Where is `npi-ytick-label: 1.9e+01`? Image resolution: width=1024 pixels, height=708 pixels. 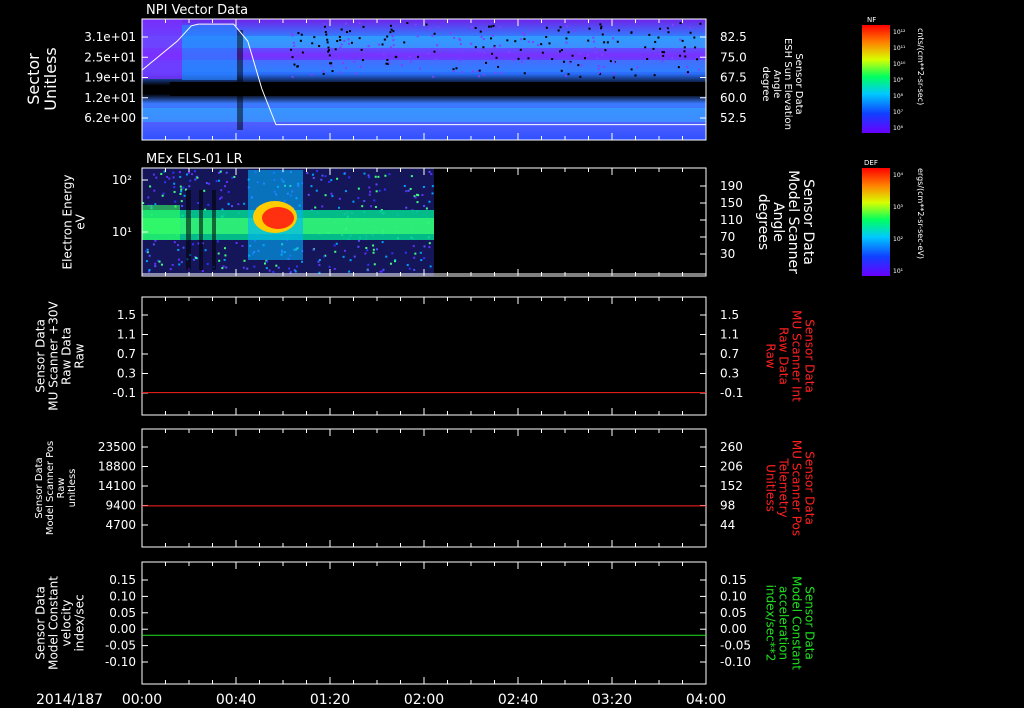
npi-ytick-label: 1.9e+01 is located at coordinates (110, 78).